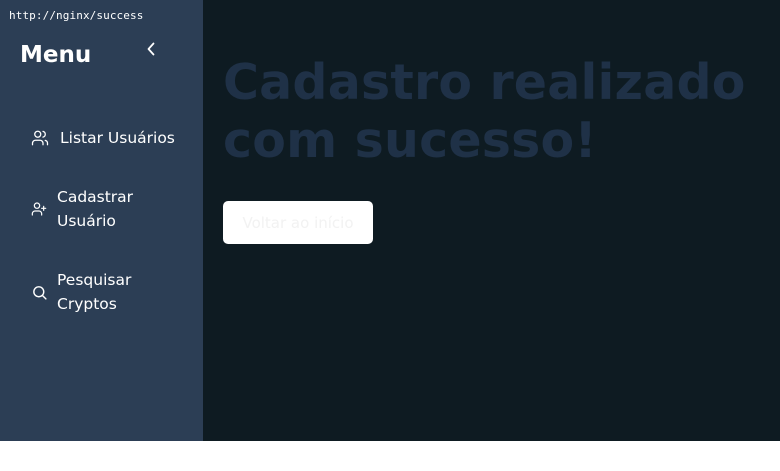  What do you see at coordinates (39, 292) in the screenshot?
I see `search-icon` at bounding box center [39, 292].